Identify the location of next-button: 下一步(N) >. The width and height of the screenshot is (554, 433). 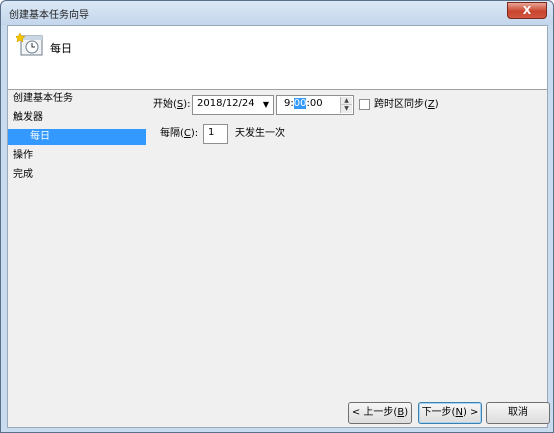
(450, 413).